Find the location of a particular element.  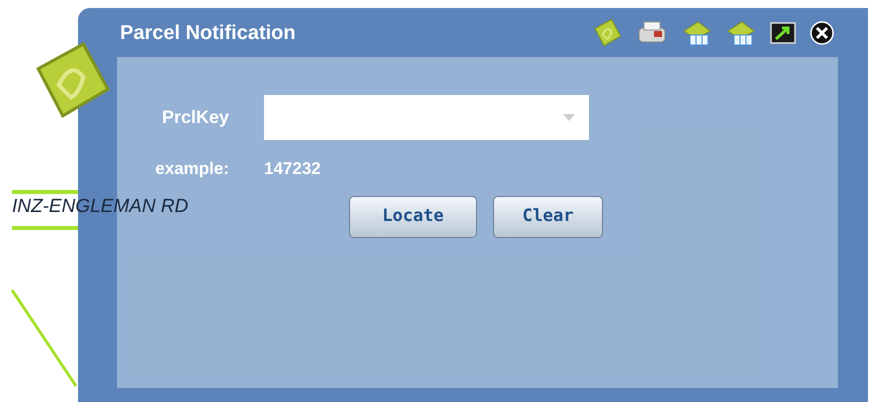

example-label: example: is located at coordinates (192, 169).